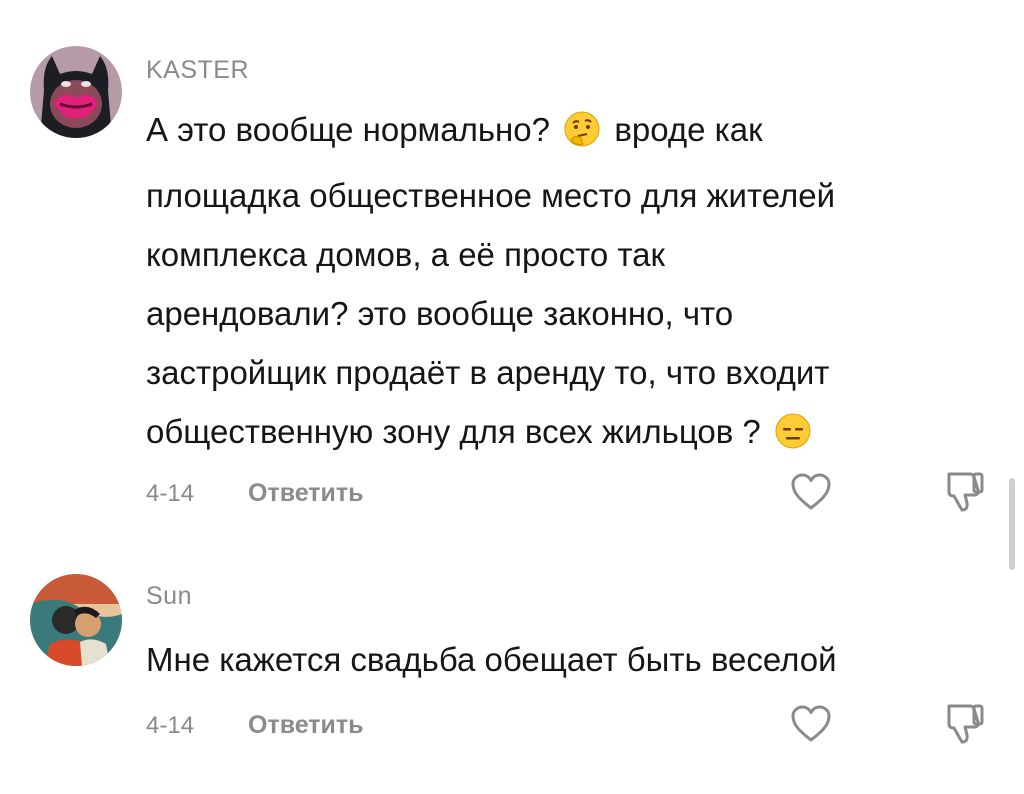 The height and width of the screenshot is (794, 1024). I want to click on batman-lips-avatar-icon, so click(76, 92).